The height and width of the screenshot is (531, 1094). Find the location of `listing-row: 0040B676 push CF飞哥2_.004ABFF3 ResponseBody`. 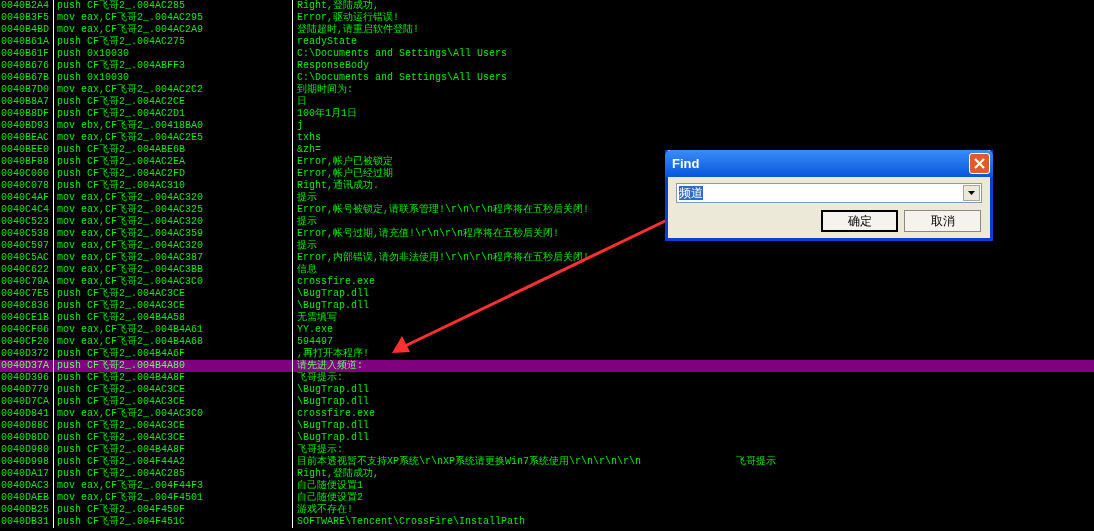

listing-row: 0040B676 push CF飞哥2_.004ABFF3 ResponseBody is located at coordinates (547, 66).